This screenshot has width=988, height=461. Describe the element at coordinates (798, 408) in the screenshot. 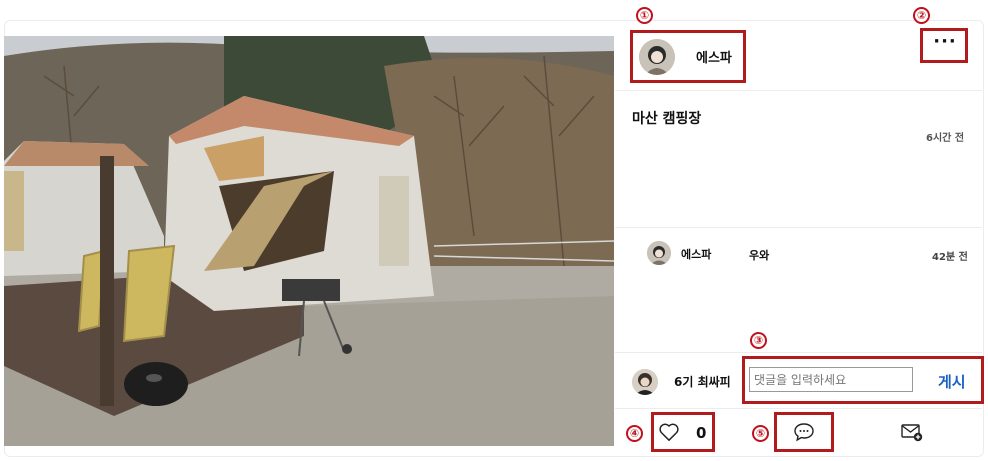

I see `composer-divider` at that location.